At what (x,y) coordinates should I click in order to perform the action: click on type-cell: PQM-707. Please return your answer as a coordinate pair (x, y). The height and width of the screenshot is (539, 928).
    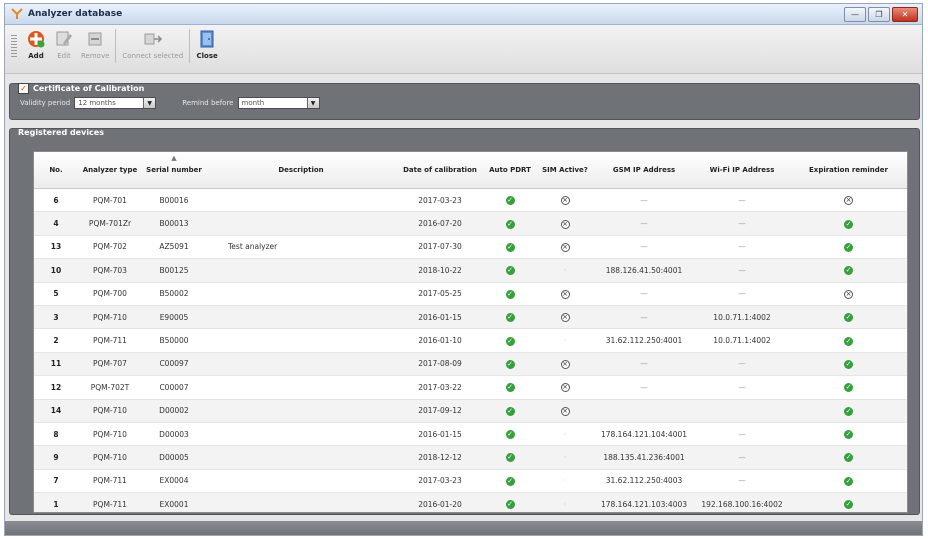
    Looking at the image, I should click on (110, 364).